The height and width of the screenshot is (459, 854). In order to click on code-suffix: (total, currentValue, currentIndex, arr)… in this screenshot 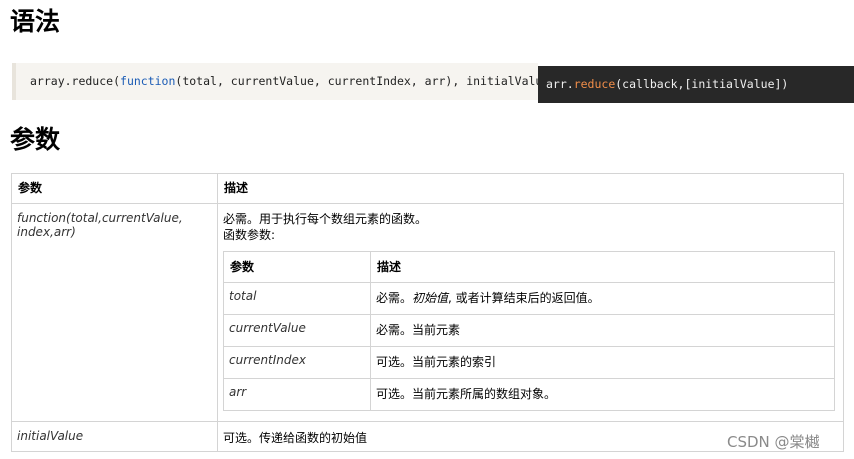, I will do `click(366, 81)`.